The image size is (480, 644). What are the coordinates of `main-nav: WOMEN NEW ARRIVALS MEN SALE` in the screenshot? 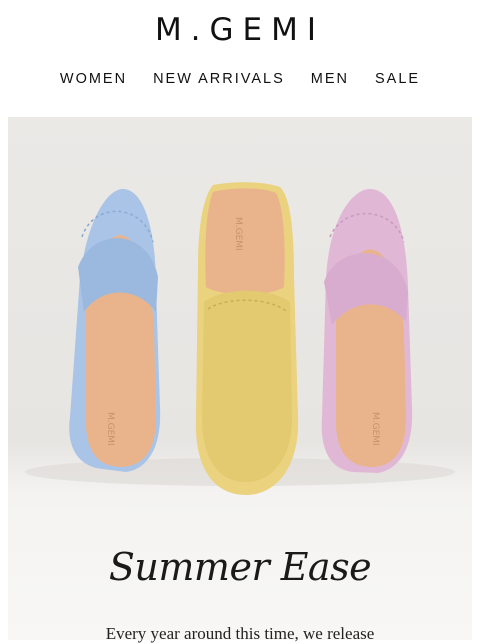 It's located at (240, 79).